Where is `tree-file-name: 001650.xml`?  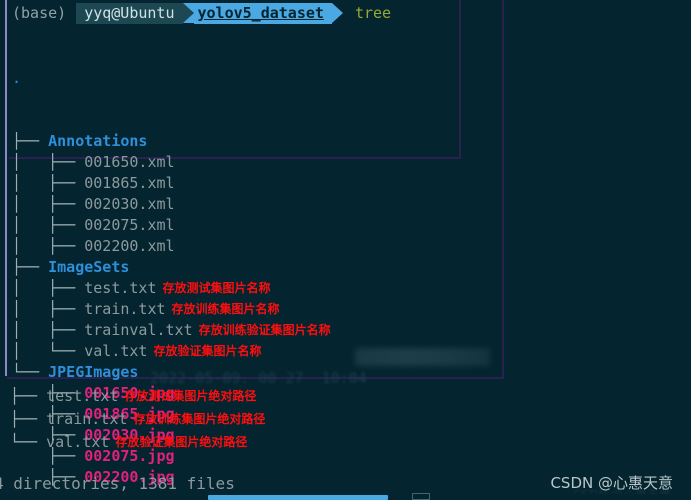 tree-file-name: 001650.xml is located at coordinates (129, 162).